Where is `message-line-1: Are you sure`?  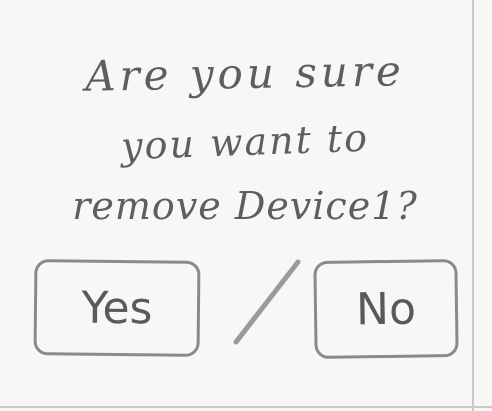 message-line-1: Are you sure is located at coordinates (245, 73).